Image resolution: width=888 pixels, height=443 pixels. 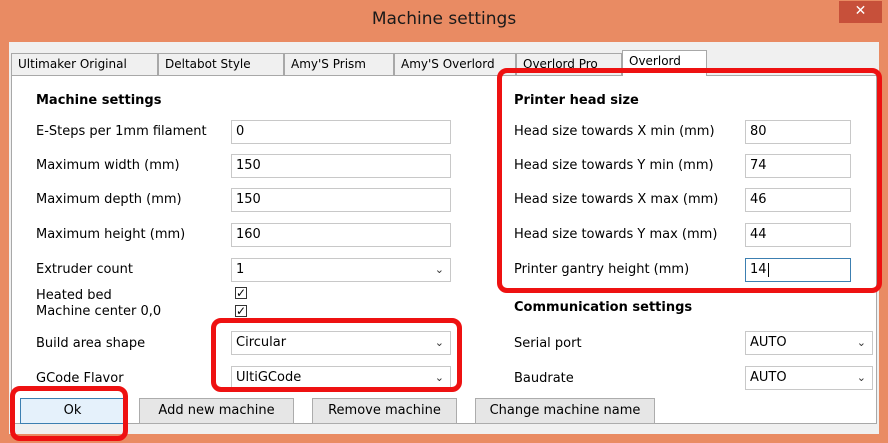 I want to click on close-icon: ✕, so click(x=860, y=11).